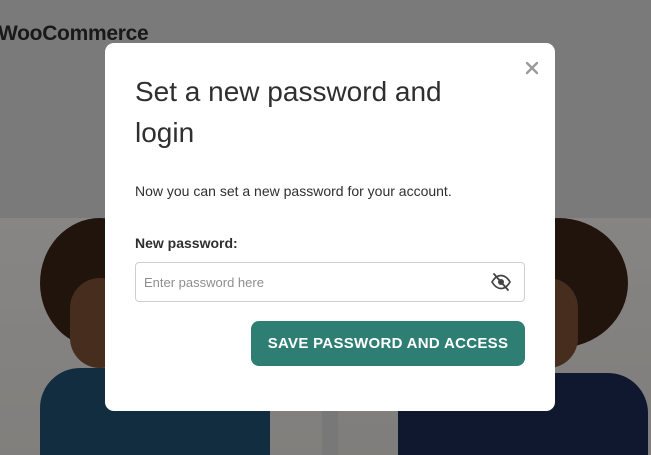 The image size is (651, 455). Describe the element at coordinates (186, 243) in the screenshot. I see `password-label: New password:` at that location.